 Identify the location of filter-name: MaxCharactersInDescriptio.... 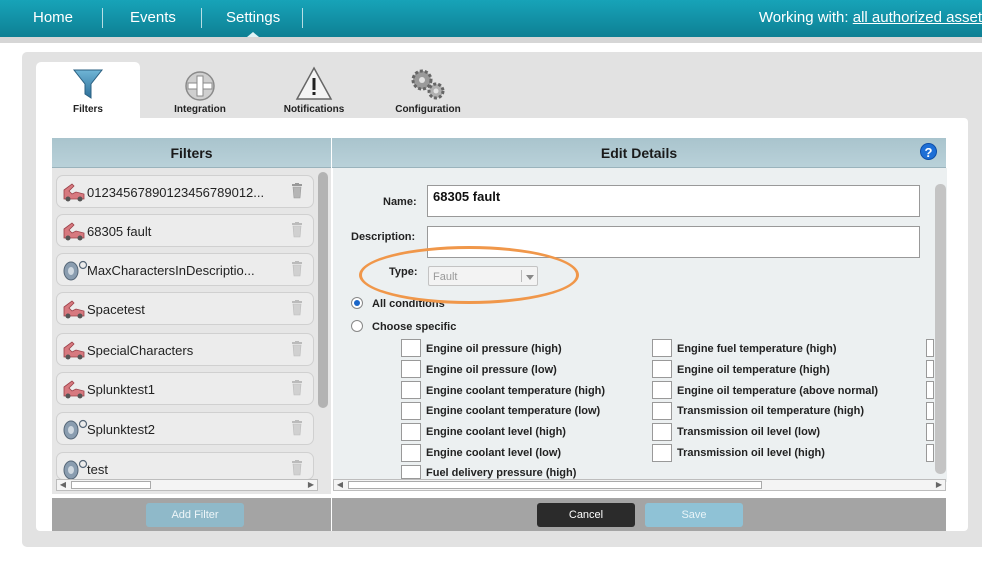
(171, 270).